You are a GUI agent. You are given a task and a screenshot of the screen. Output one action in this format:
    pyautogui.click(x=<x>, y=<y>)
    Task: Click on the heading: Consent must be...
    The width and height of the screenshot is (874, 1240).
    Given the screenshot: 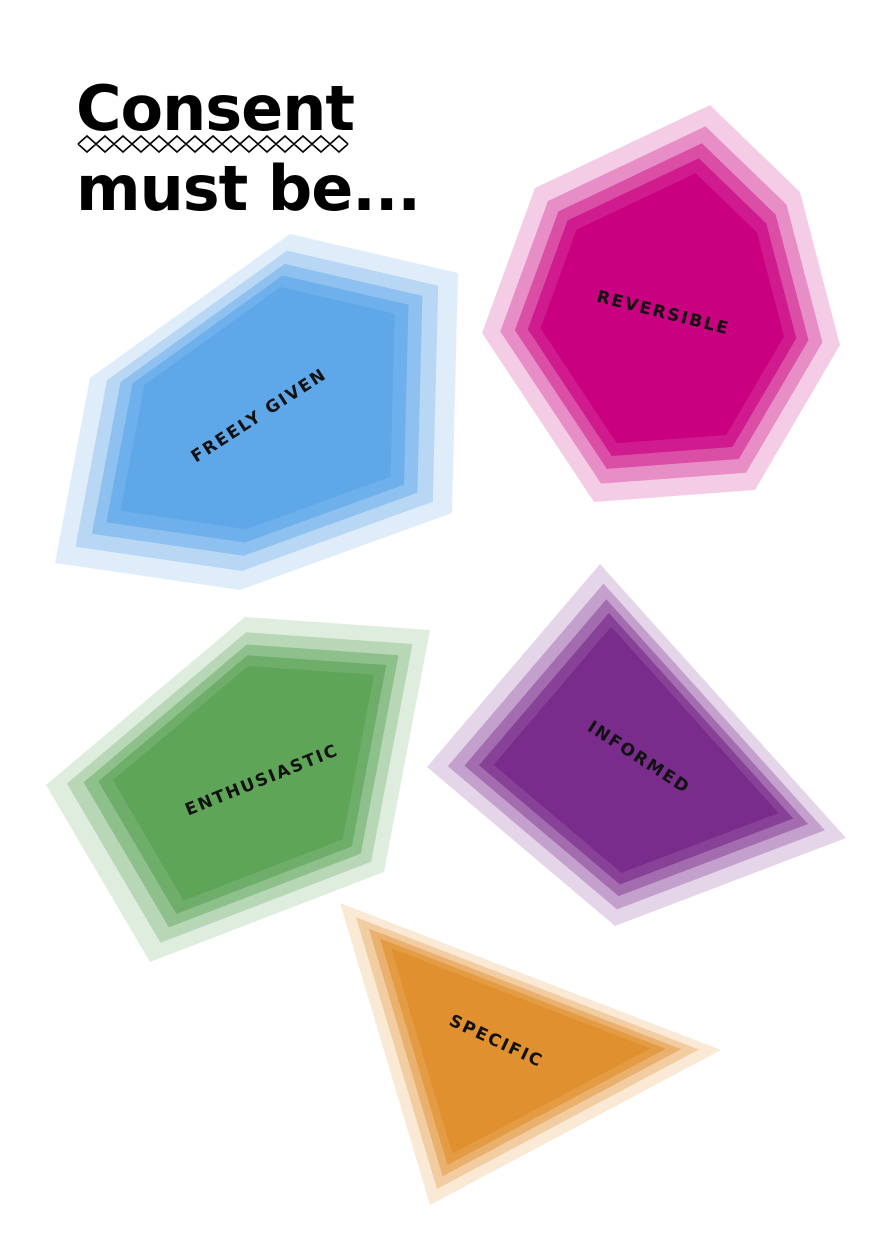 What is the action you would take?
    pyautogui.click(x=248, y=148)
    